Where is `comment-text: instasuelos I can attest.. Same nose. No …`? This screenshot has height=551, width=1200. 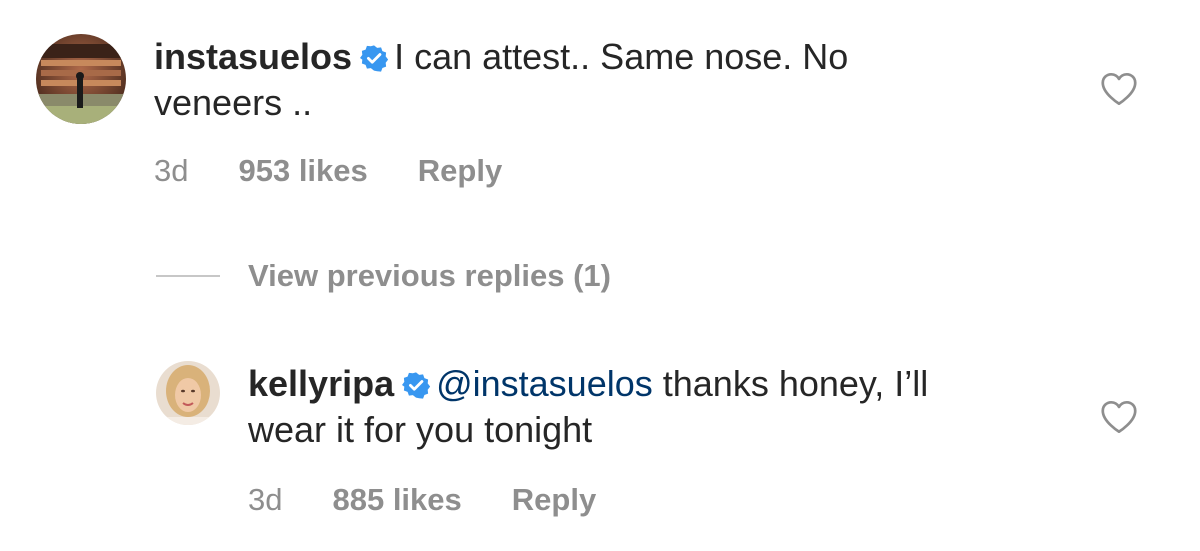 comment-text: instasuelos I can attest.. Same nose. No … is located at coordinates (501, 80).